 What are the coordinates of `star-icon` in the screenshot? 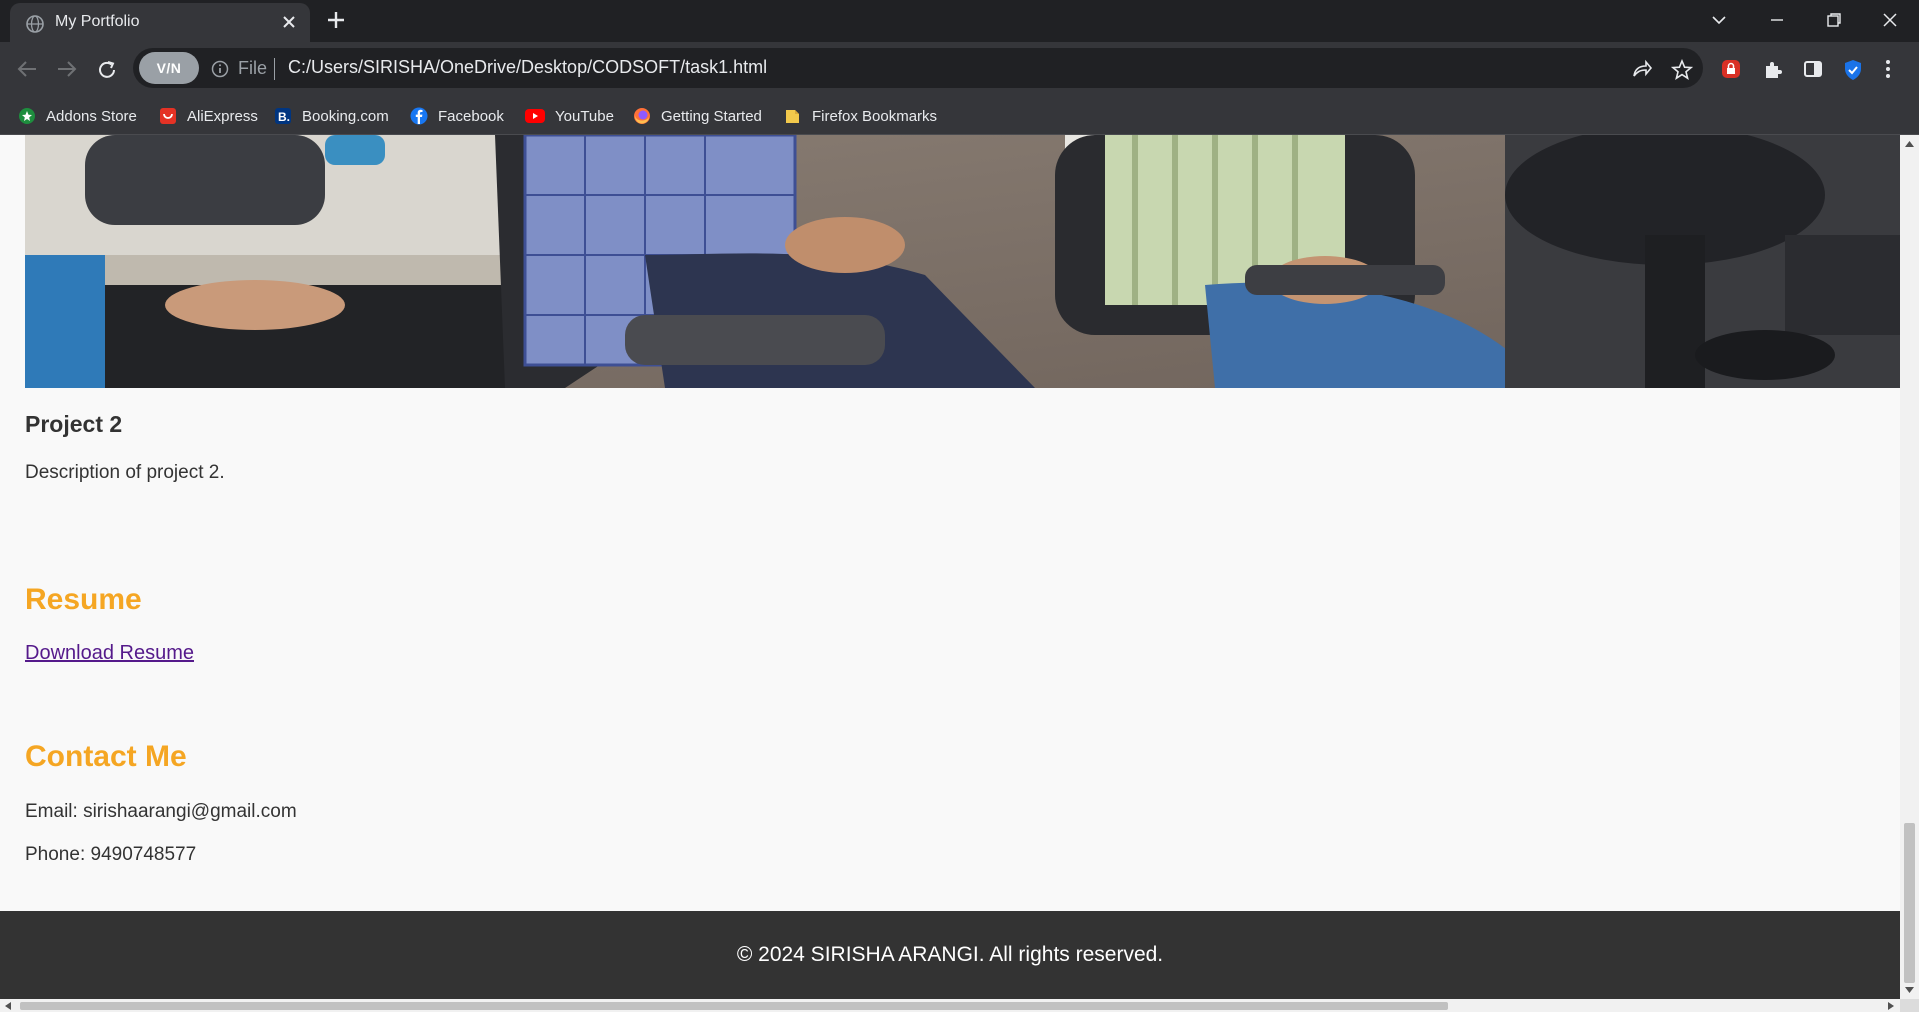 It's located at (1682, 70).